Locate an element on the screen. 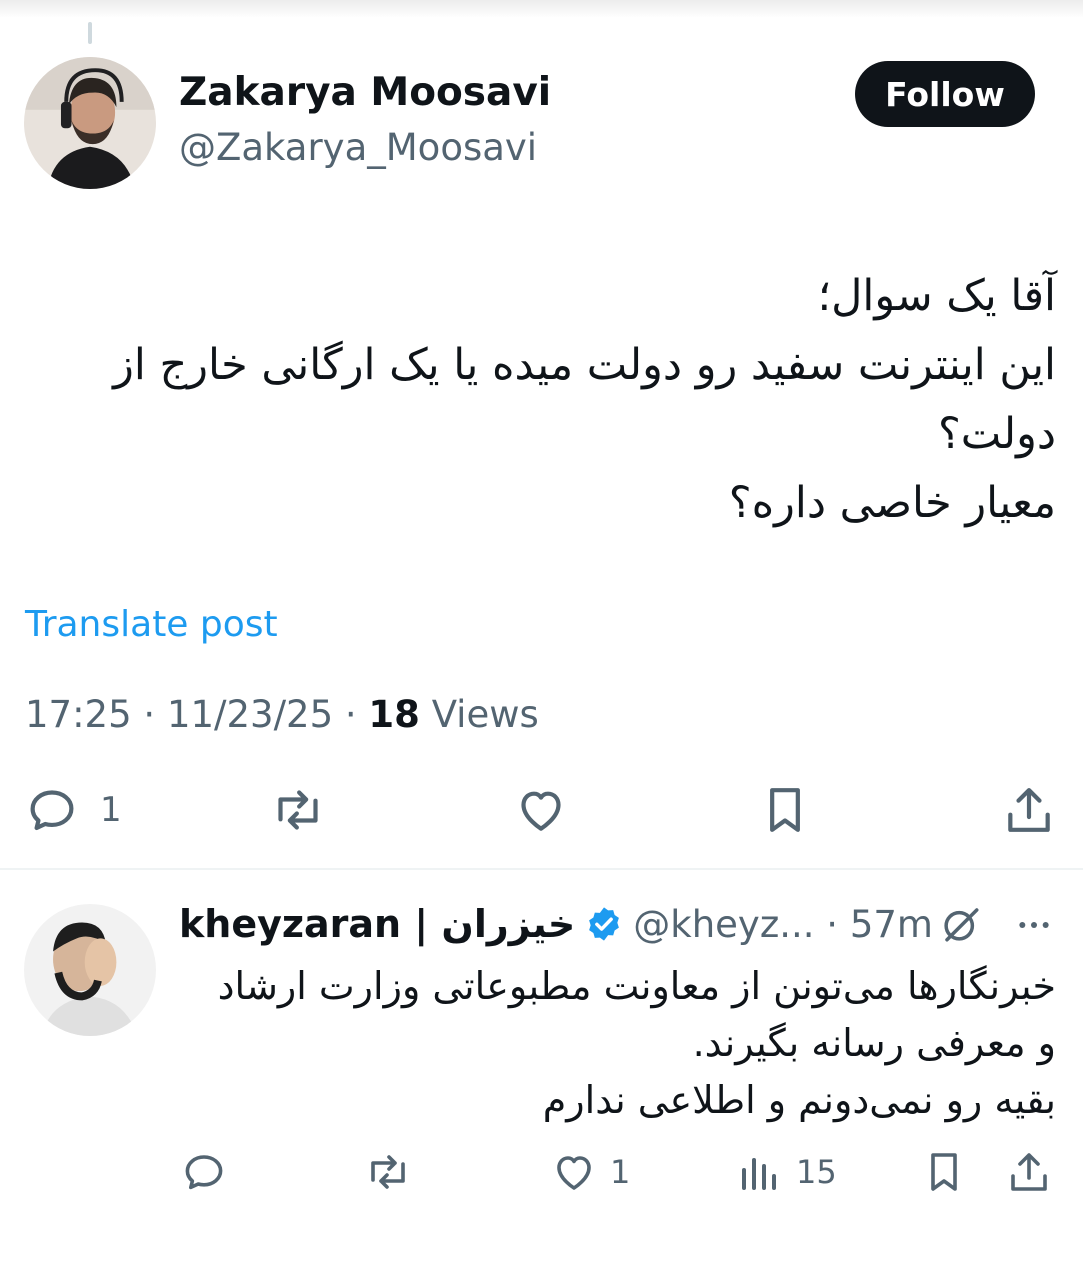  reply-author-name: kheyzaran | خیزران is located at coordinates (377, 924).